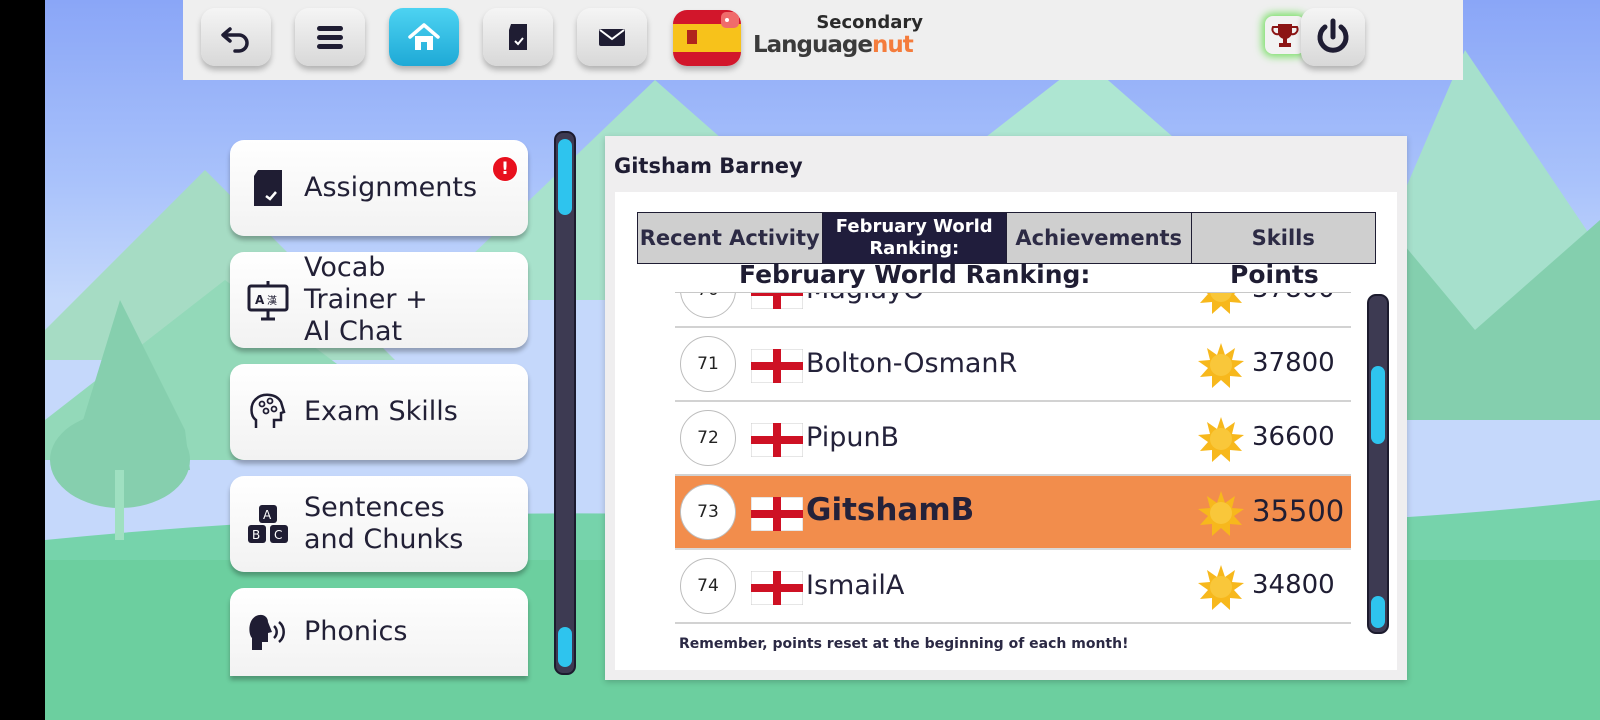  I want to click on points-value: 36600, so click(1293, 437).